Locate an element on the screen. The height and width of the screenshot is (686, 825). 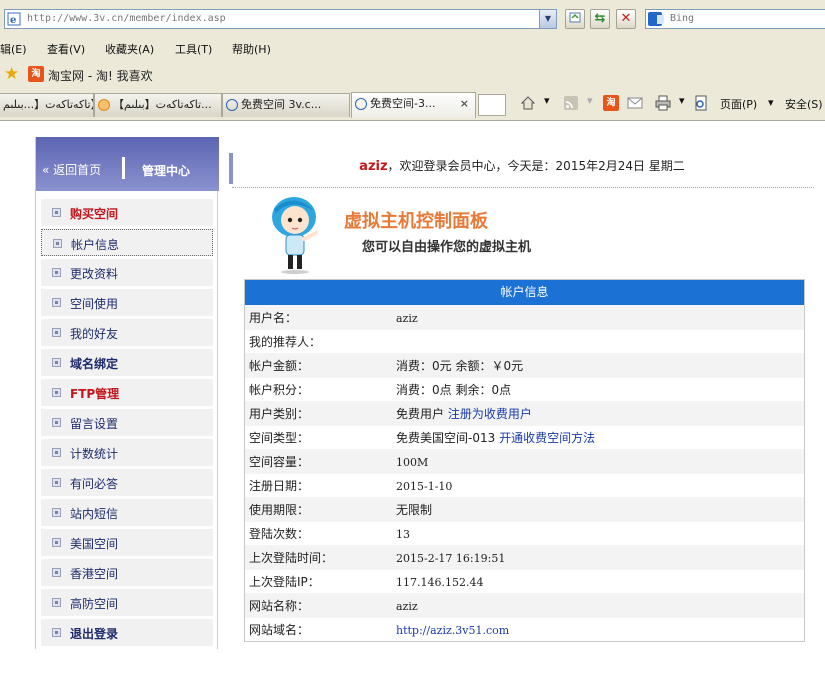
new-tab-button is located at coordinates (492, 105).